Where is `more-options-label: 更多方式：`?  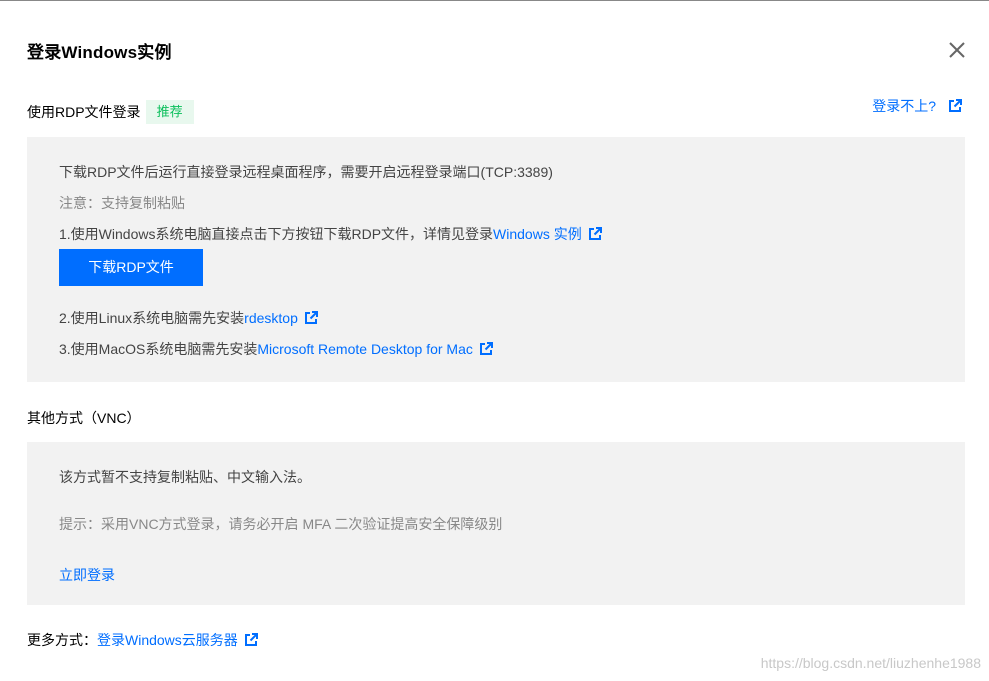
more-options-label: 更多方式： is located at coordinates (62, 640).